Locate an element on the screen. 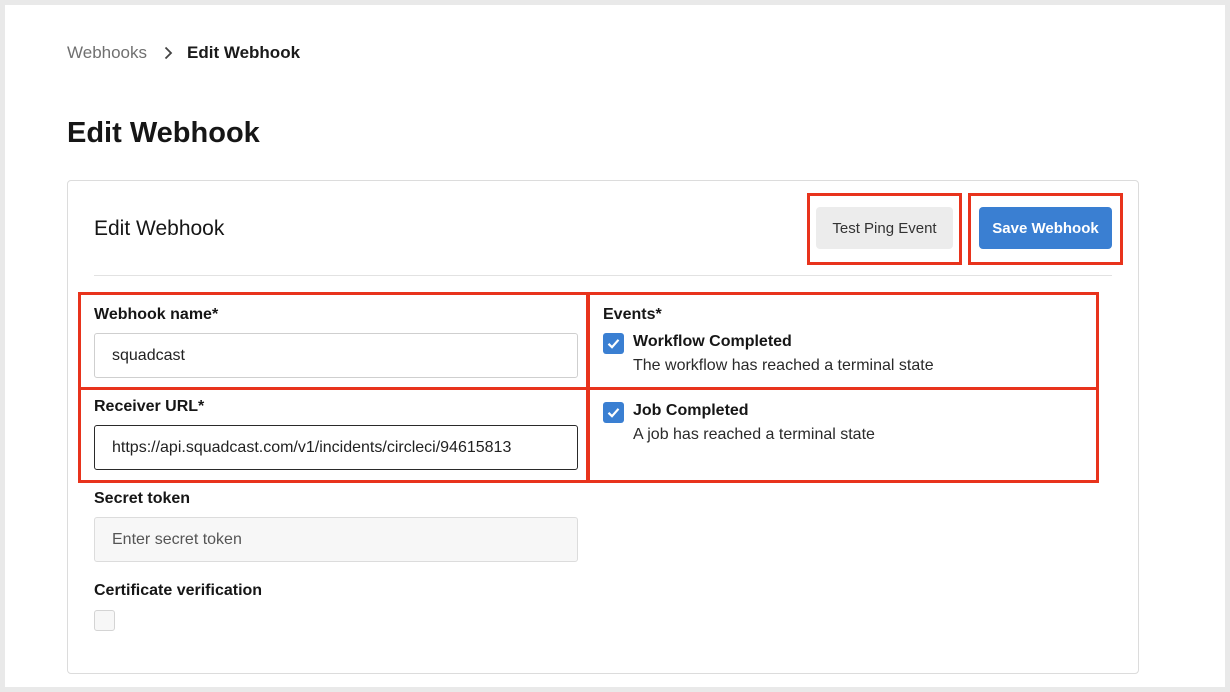  job-completed-checkbox is located at coordinates (613, 412).